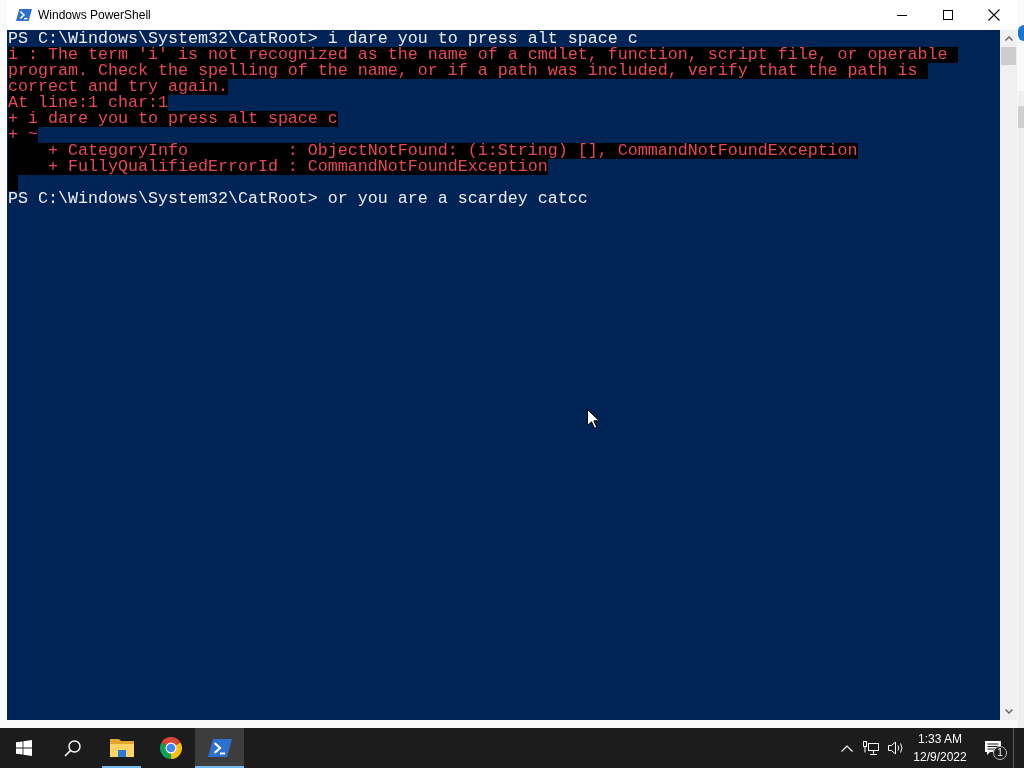  I want to click on clock-button: 1:33 AM 12/9/2022, so click(940, 748).